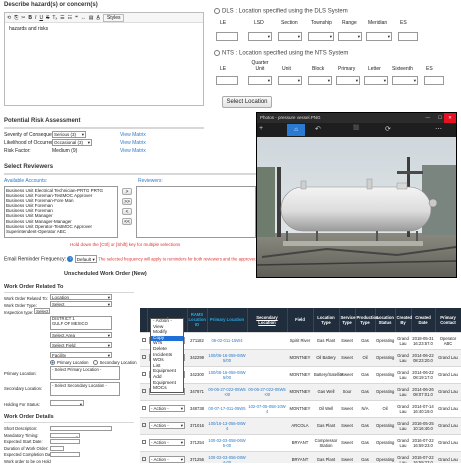 This screenshot has width=461, height=465. I want to click on dls-radio, so click(217, 11).